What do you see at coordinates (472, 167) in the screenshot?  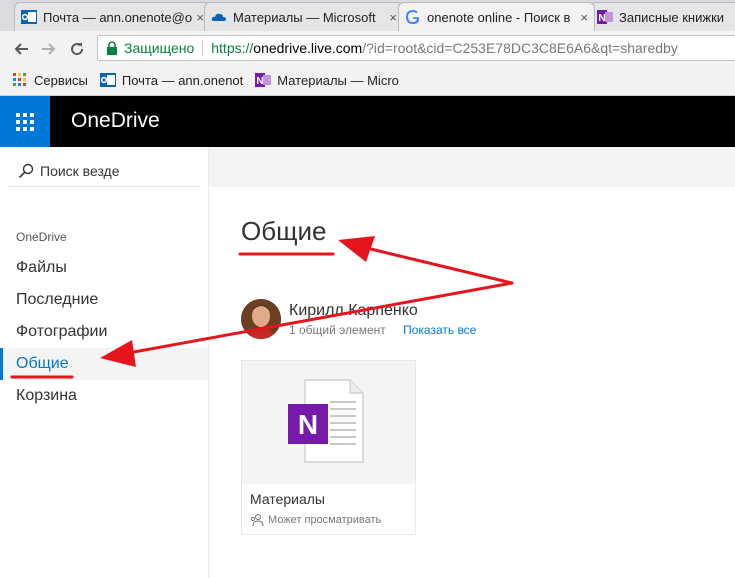 I see `command-bar` at bounding box center [472, 167].